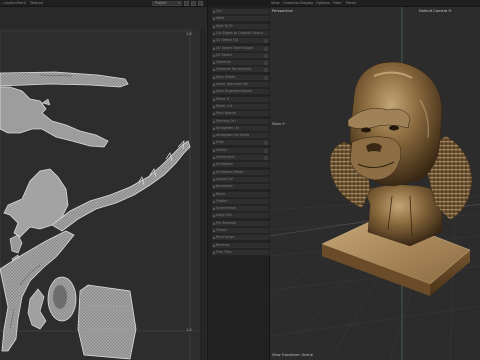 The height and width of the screenshot is (360, 480). What do you see at coordinates (240, 114) in the screenshot?
I see `tool-button: Pack Islands` at bounding box center [240, 114].